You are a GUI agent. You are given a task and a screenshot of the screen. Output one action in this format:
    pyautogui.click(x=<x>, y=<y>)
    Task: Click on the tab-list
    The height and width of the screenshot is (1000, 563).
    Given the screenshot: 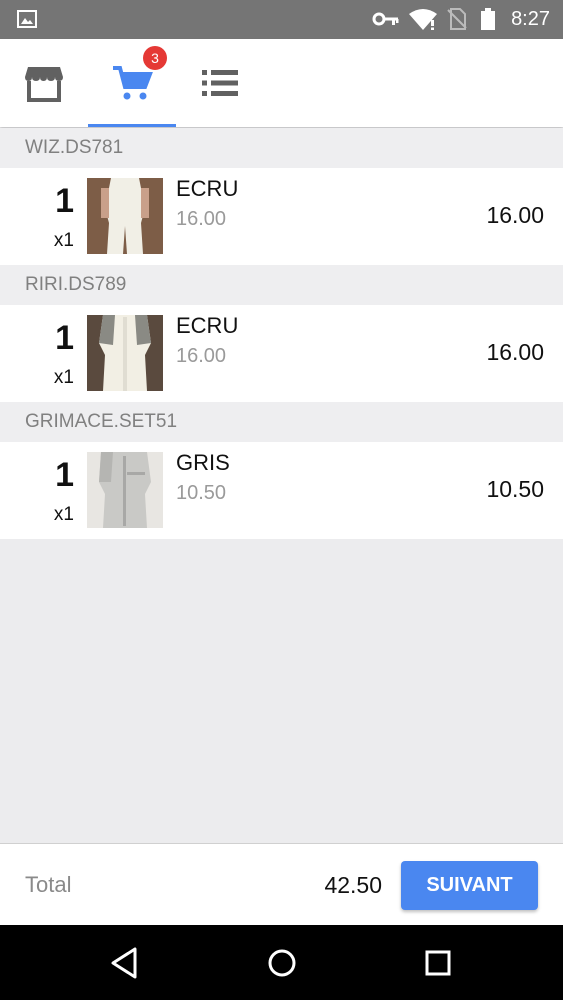 What is the action you would take?
    pyautogui.click(x=220, y=83)
    